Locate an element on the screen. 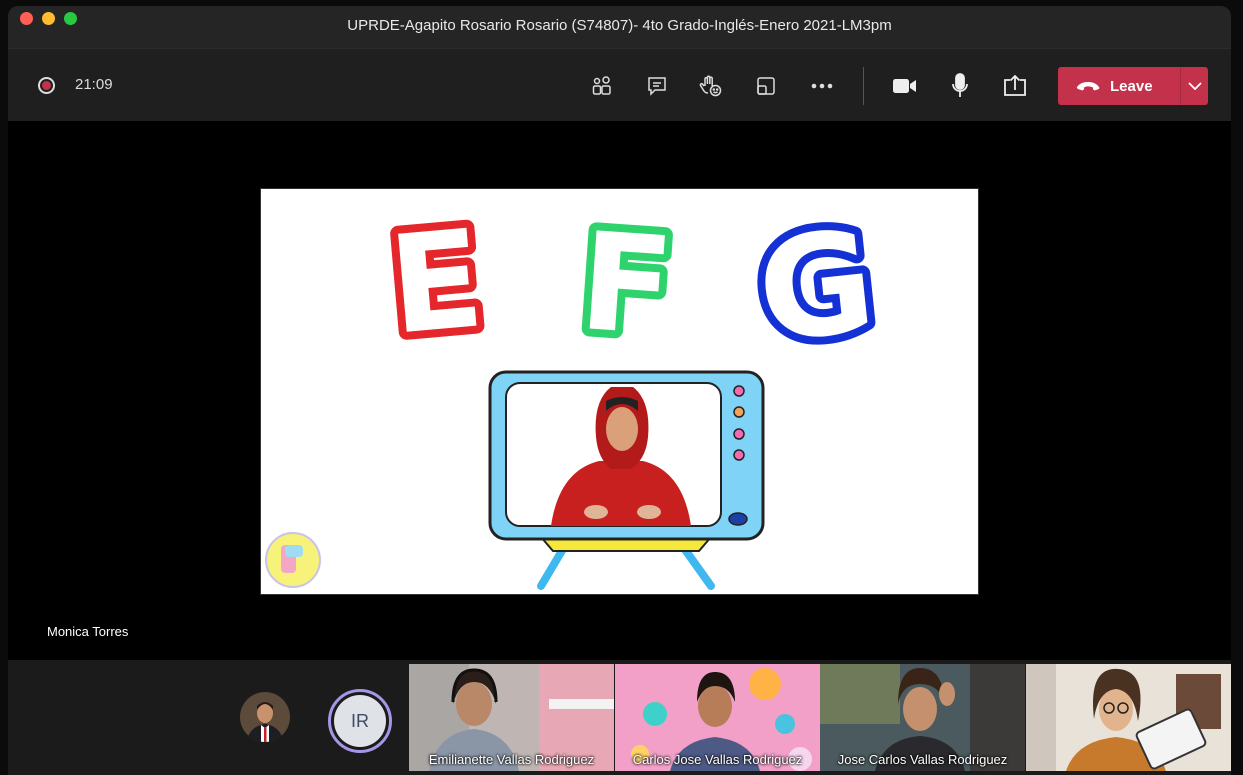 The width and height of the screenshot is (1243, 775). mic-icon is located at coordinates (960, 85).